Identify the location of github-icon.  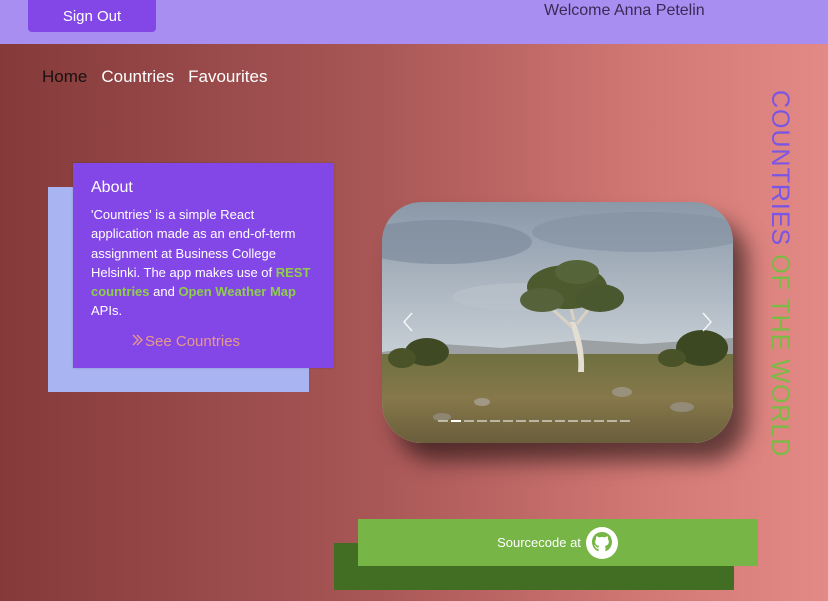
(601, 542).